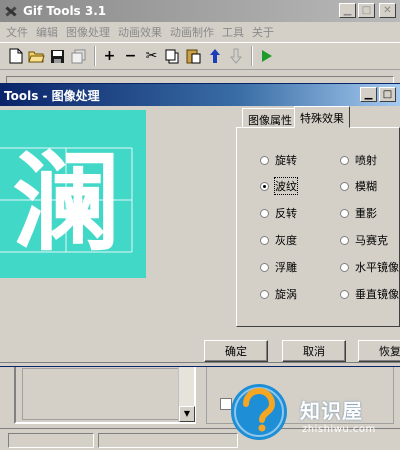 This screenshot has width=400, height=450. Describe the element at coordinates (377, 267) in the screenshot. I see `effect-label: 水平镜像` at that location.